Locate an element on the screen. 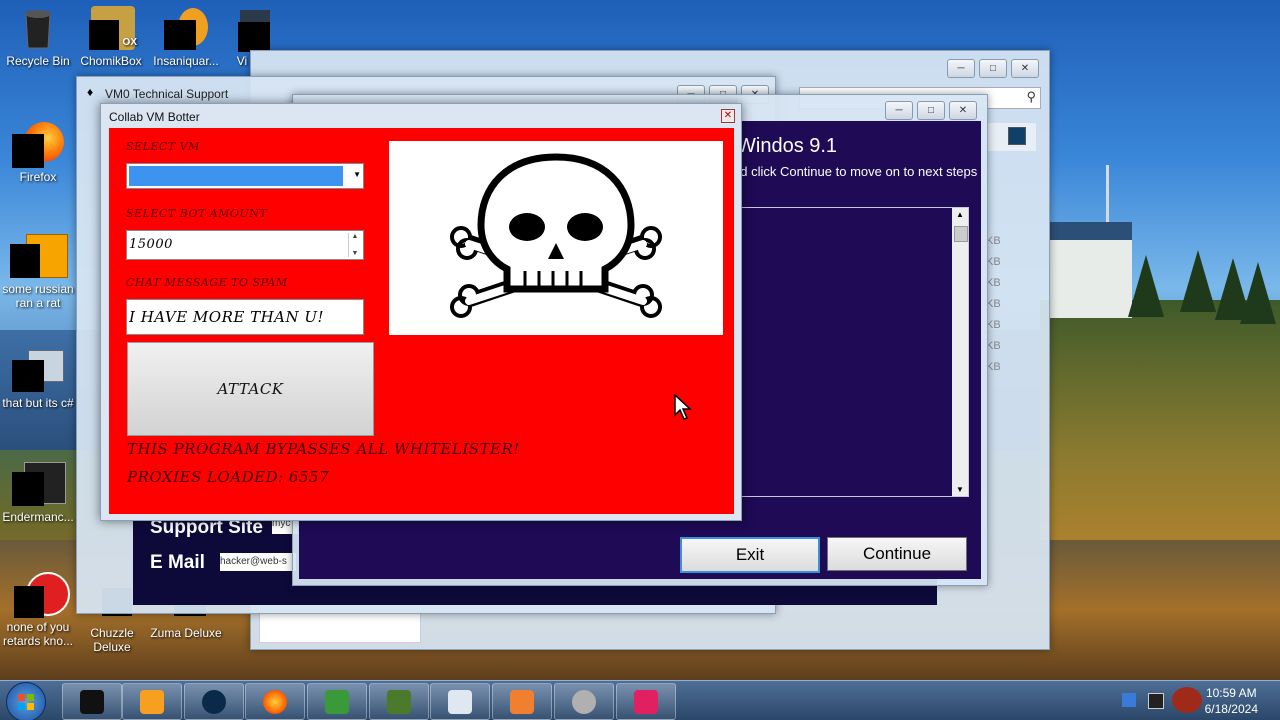 The height and width of the screenshot is (720, 1280). taskbar-item-folders is located at coordinates (522, 701).